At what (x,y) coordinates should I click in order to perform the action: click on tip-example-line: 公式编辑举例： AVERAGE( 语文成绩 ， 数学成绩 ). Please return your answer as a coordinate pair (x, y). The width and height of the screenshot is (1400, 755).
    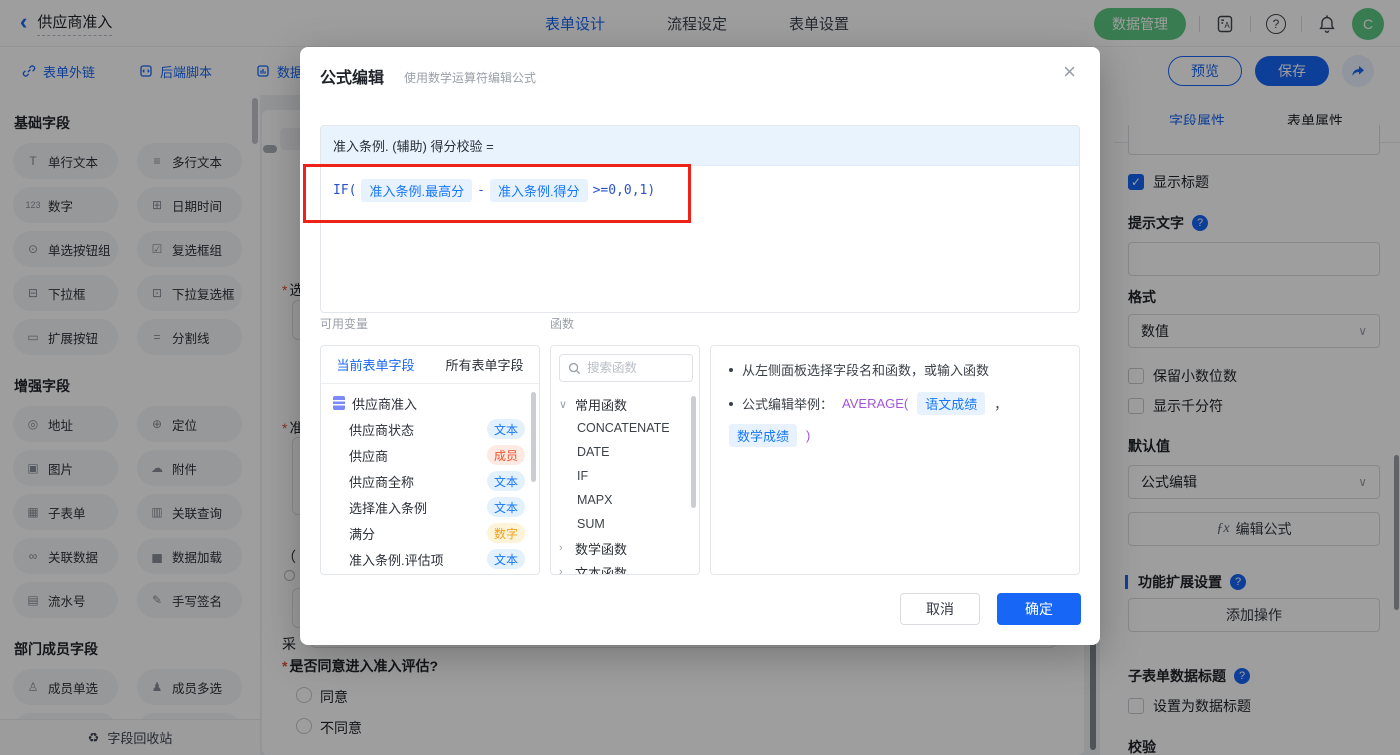
    Looking at the image, I should click on (895, 419).